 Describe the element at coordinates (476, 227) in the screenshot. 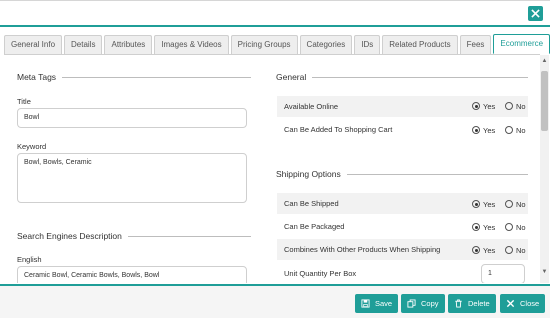

I see `can-be-packaged-yes-radio` at that location.